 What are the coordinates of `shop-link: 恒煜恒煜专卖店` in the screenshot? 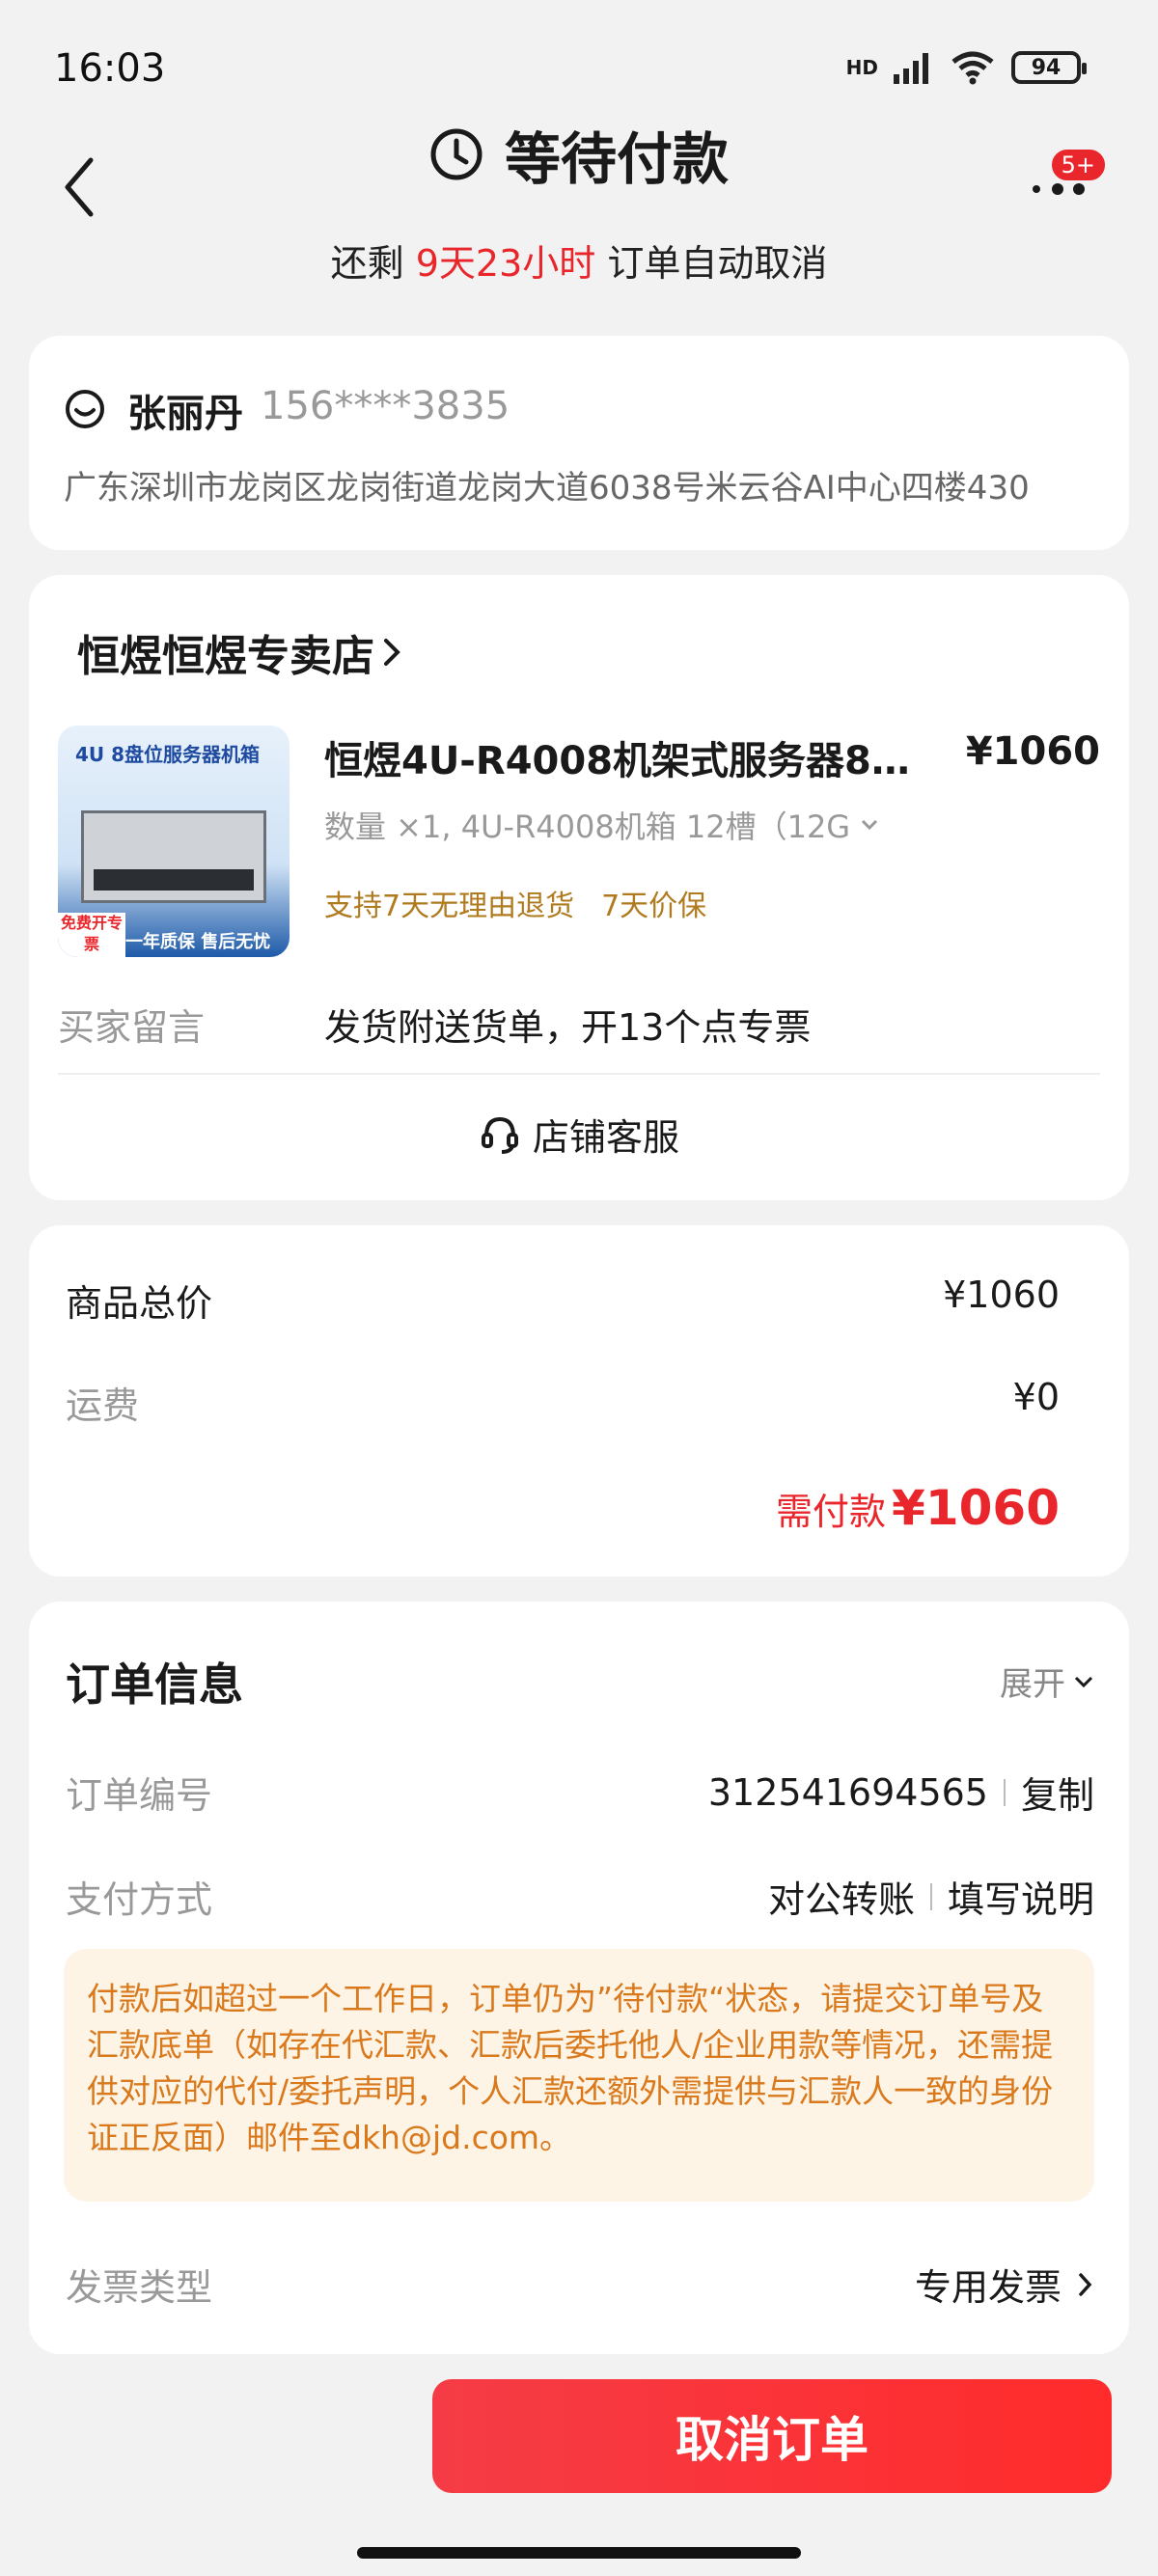 It's located at (240, 652).